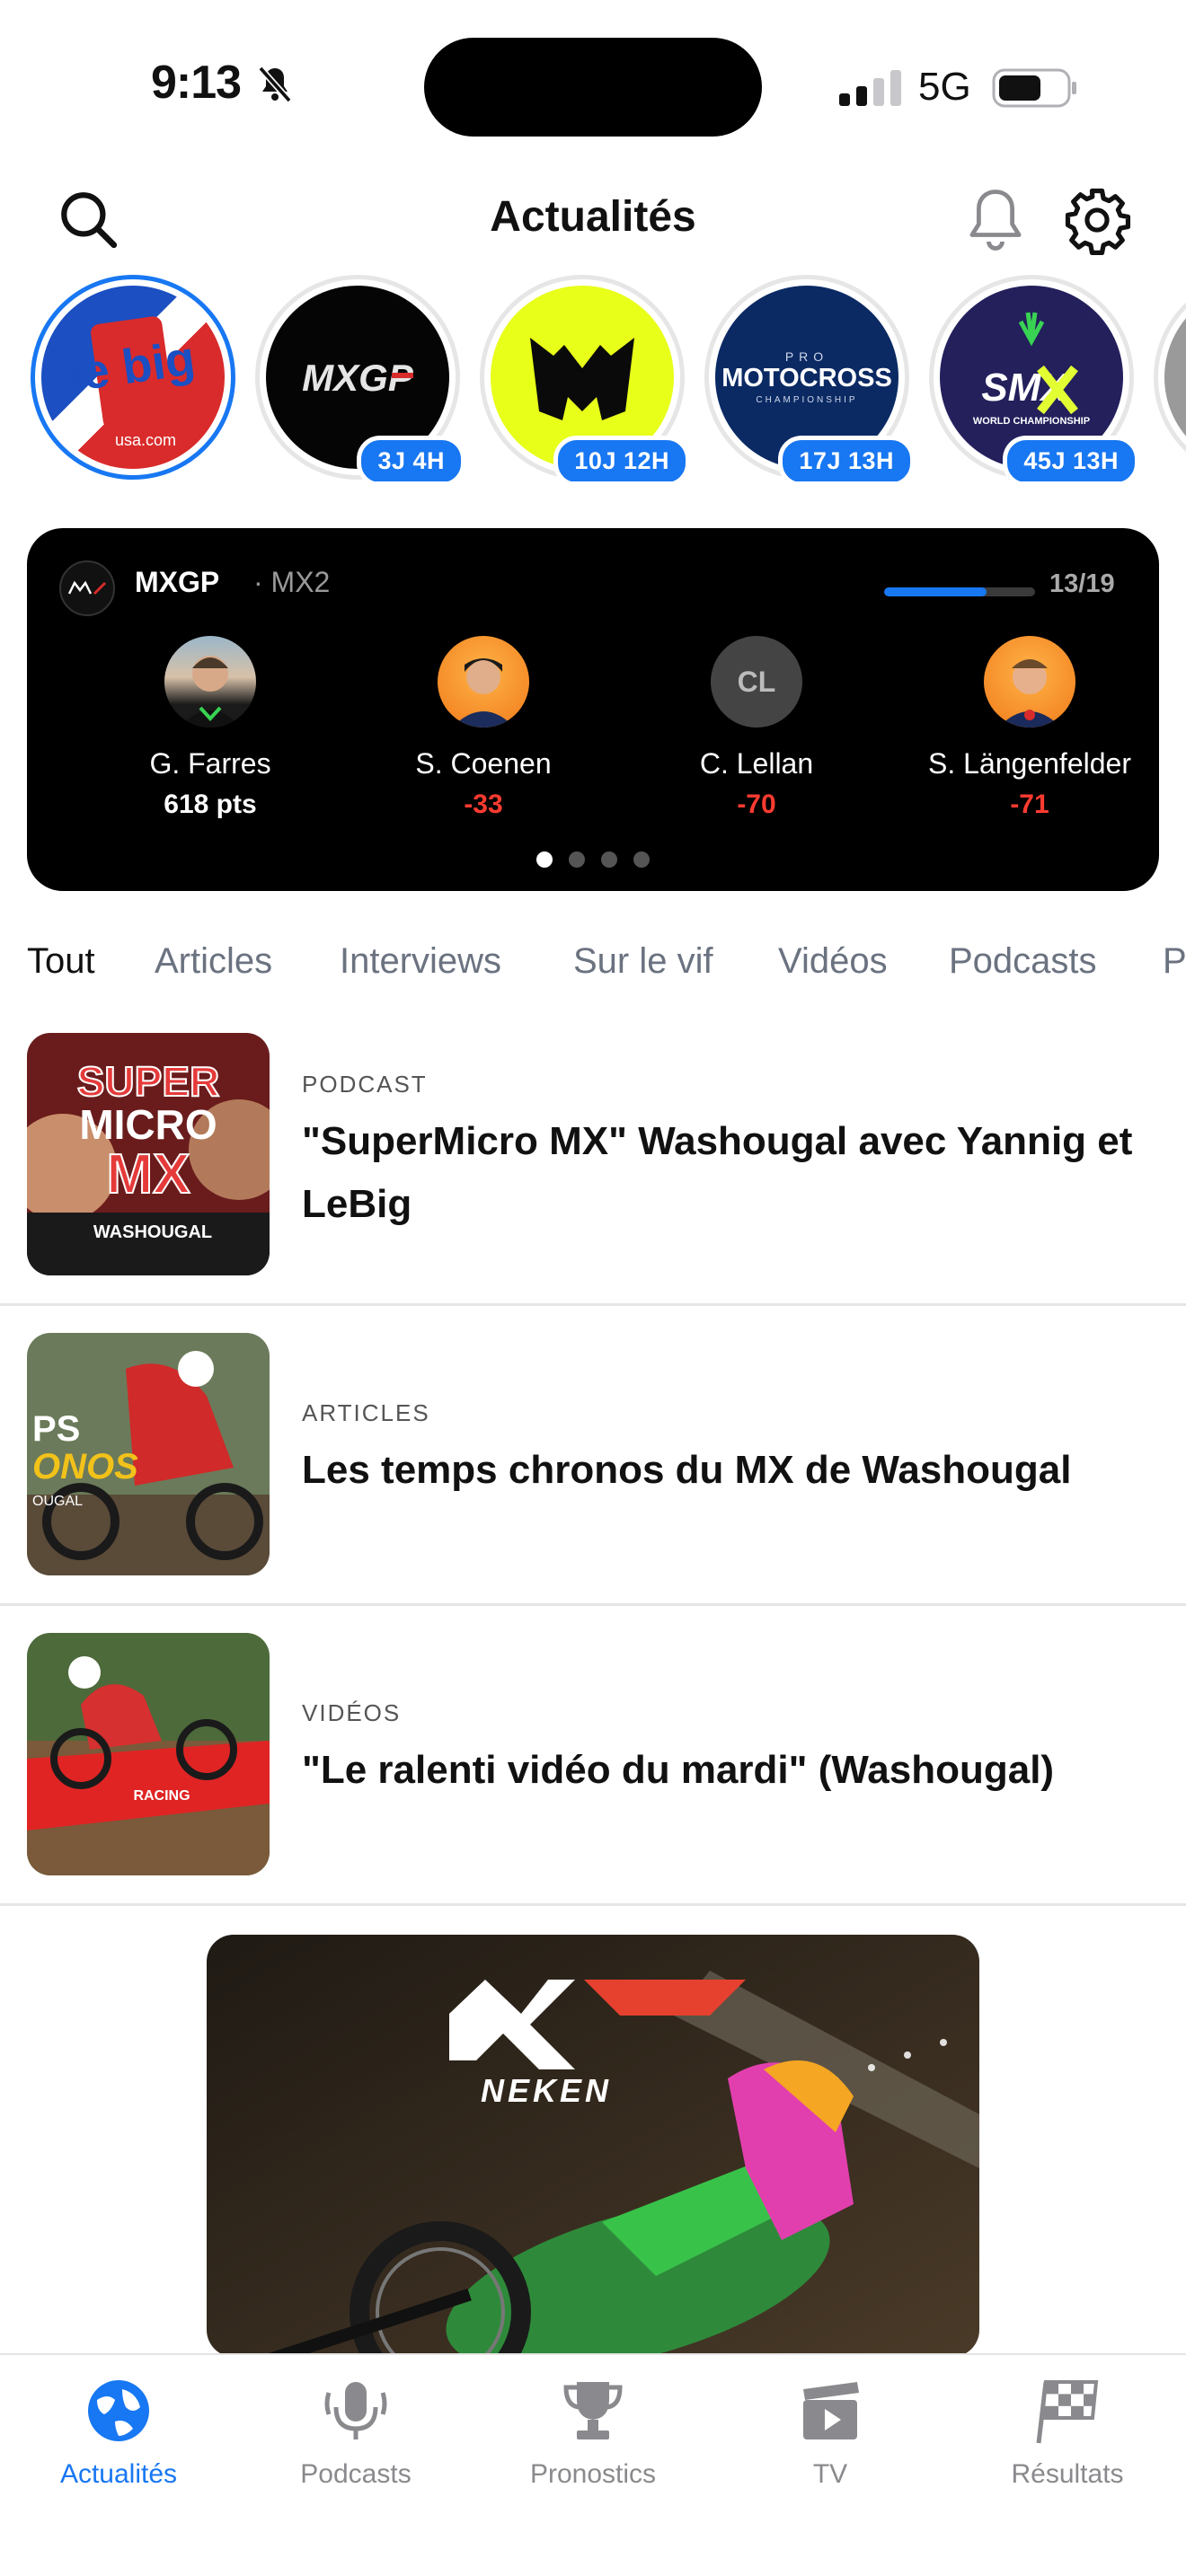 The image size is (1186, 2576). Describe the element at coordinates (210, 804) in the screenshot. I see `rider-points: 618 pts` at that location.